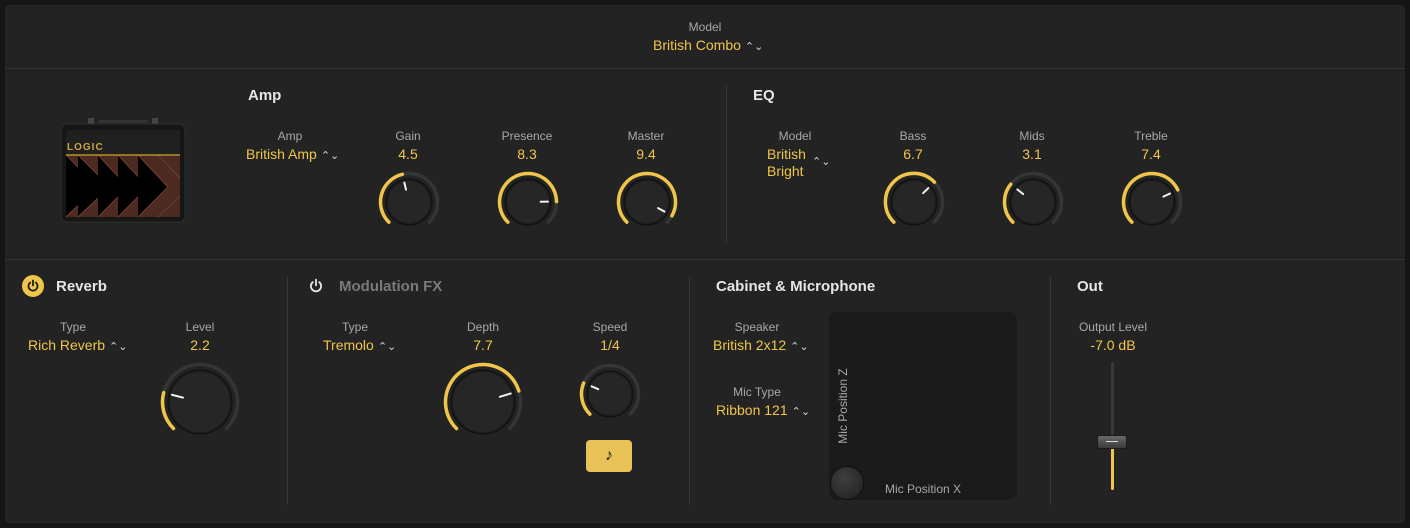 The width and height of the screenshot is (1410, 528). I want to click on mic-type-label: Mic Type, so click(757, 392).